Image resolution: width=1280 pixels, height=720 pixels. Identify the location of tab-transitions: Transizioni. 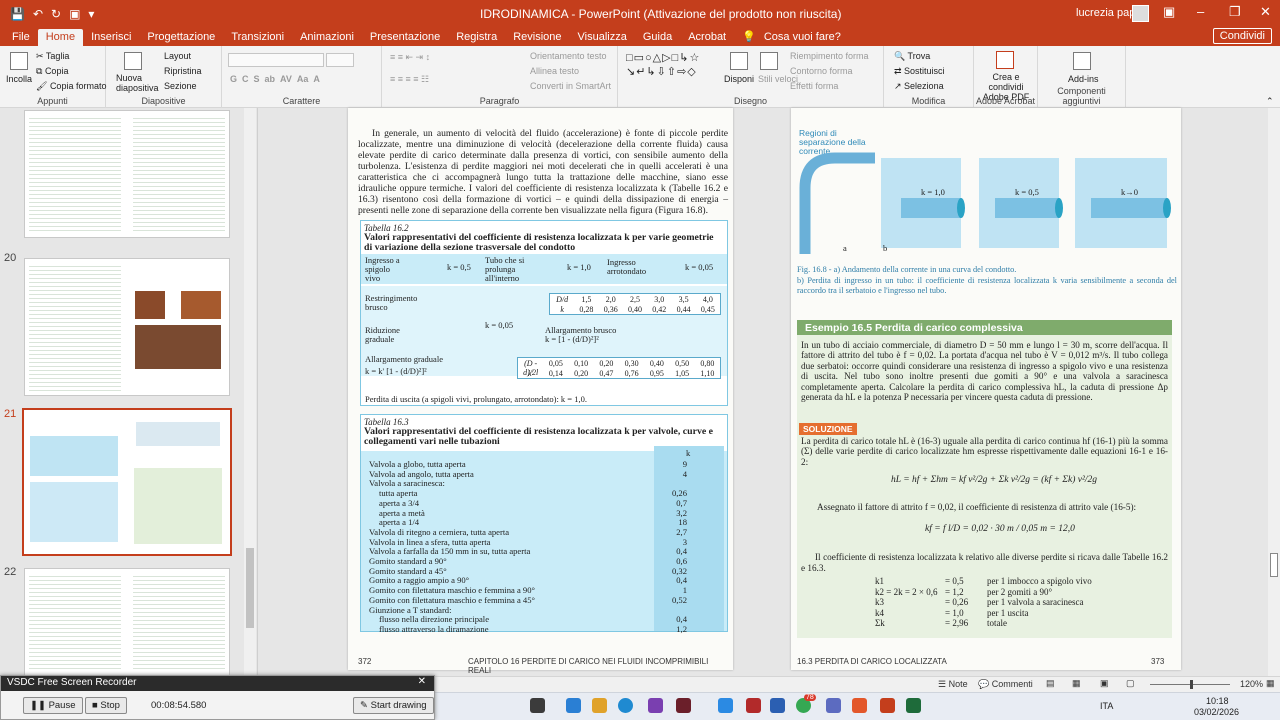
(257, 37).